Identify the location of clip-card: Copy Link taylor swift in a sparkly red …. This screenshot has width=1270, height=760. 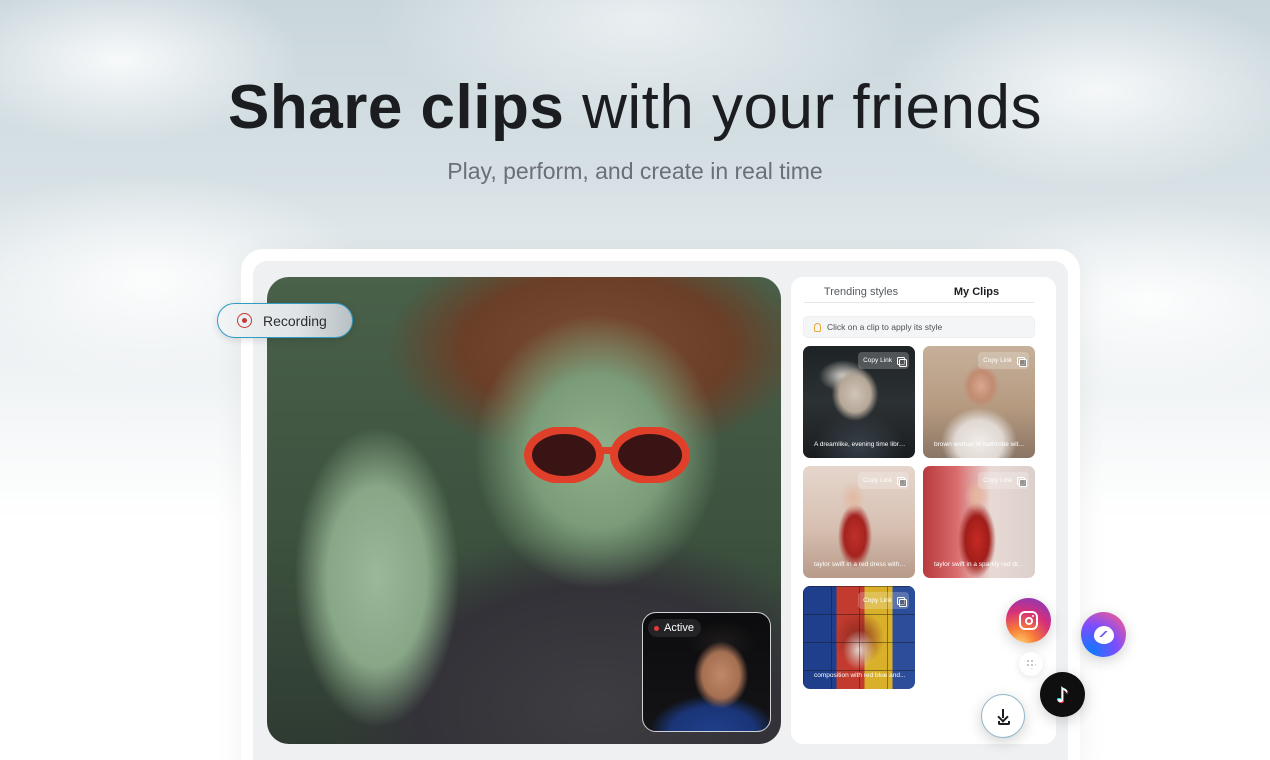
(979, 522).